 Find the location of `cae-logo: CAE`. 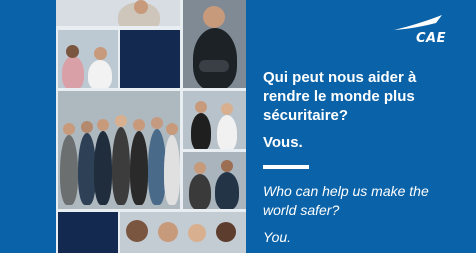

cae-logo: CAE is located at coordinates (418, 30).